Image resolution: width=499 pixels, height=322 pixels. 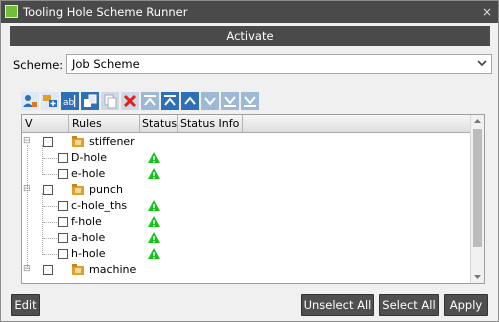 What do you see at coordinates (247, 158) in the screenshot?
I see `tree-rule-row: D-hole` at bounding box center [247, 158].